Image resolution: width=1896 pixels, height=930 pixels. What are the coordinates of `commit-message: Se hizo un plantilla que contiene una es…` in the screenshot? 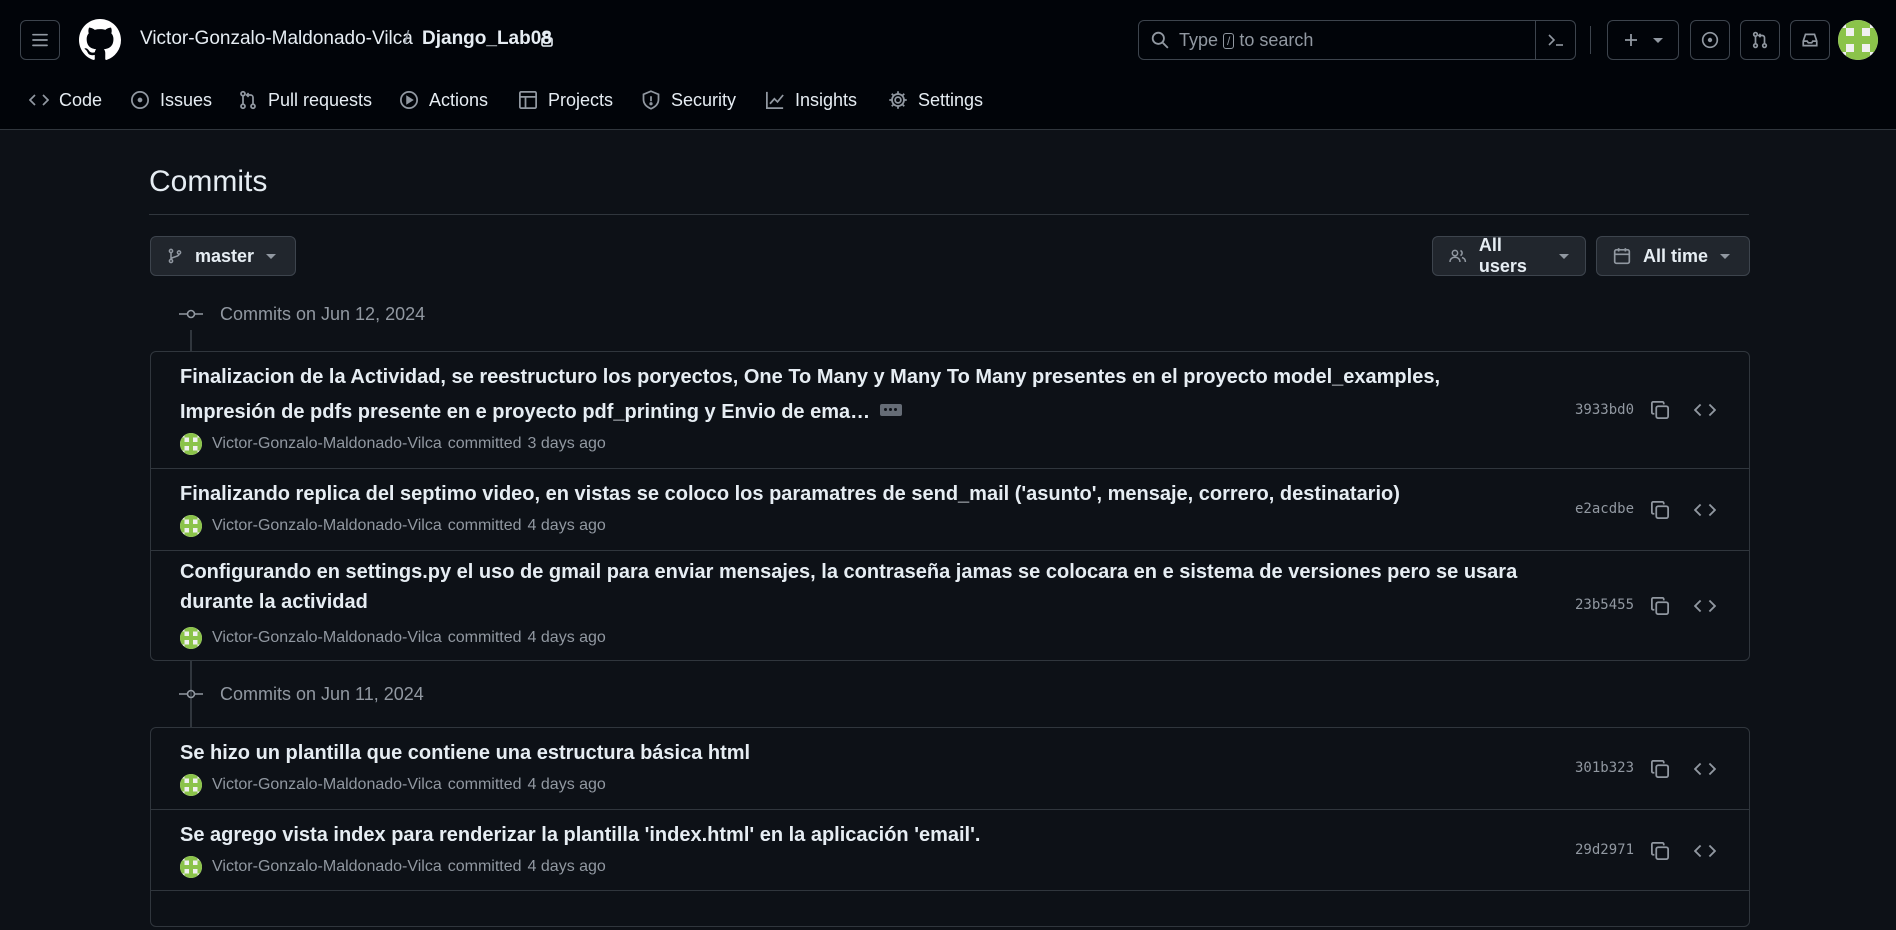 It's located at (890, 753).